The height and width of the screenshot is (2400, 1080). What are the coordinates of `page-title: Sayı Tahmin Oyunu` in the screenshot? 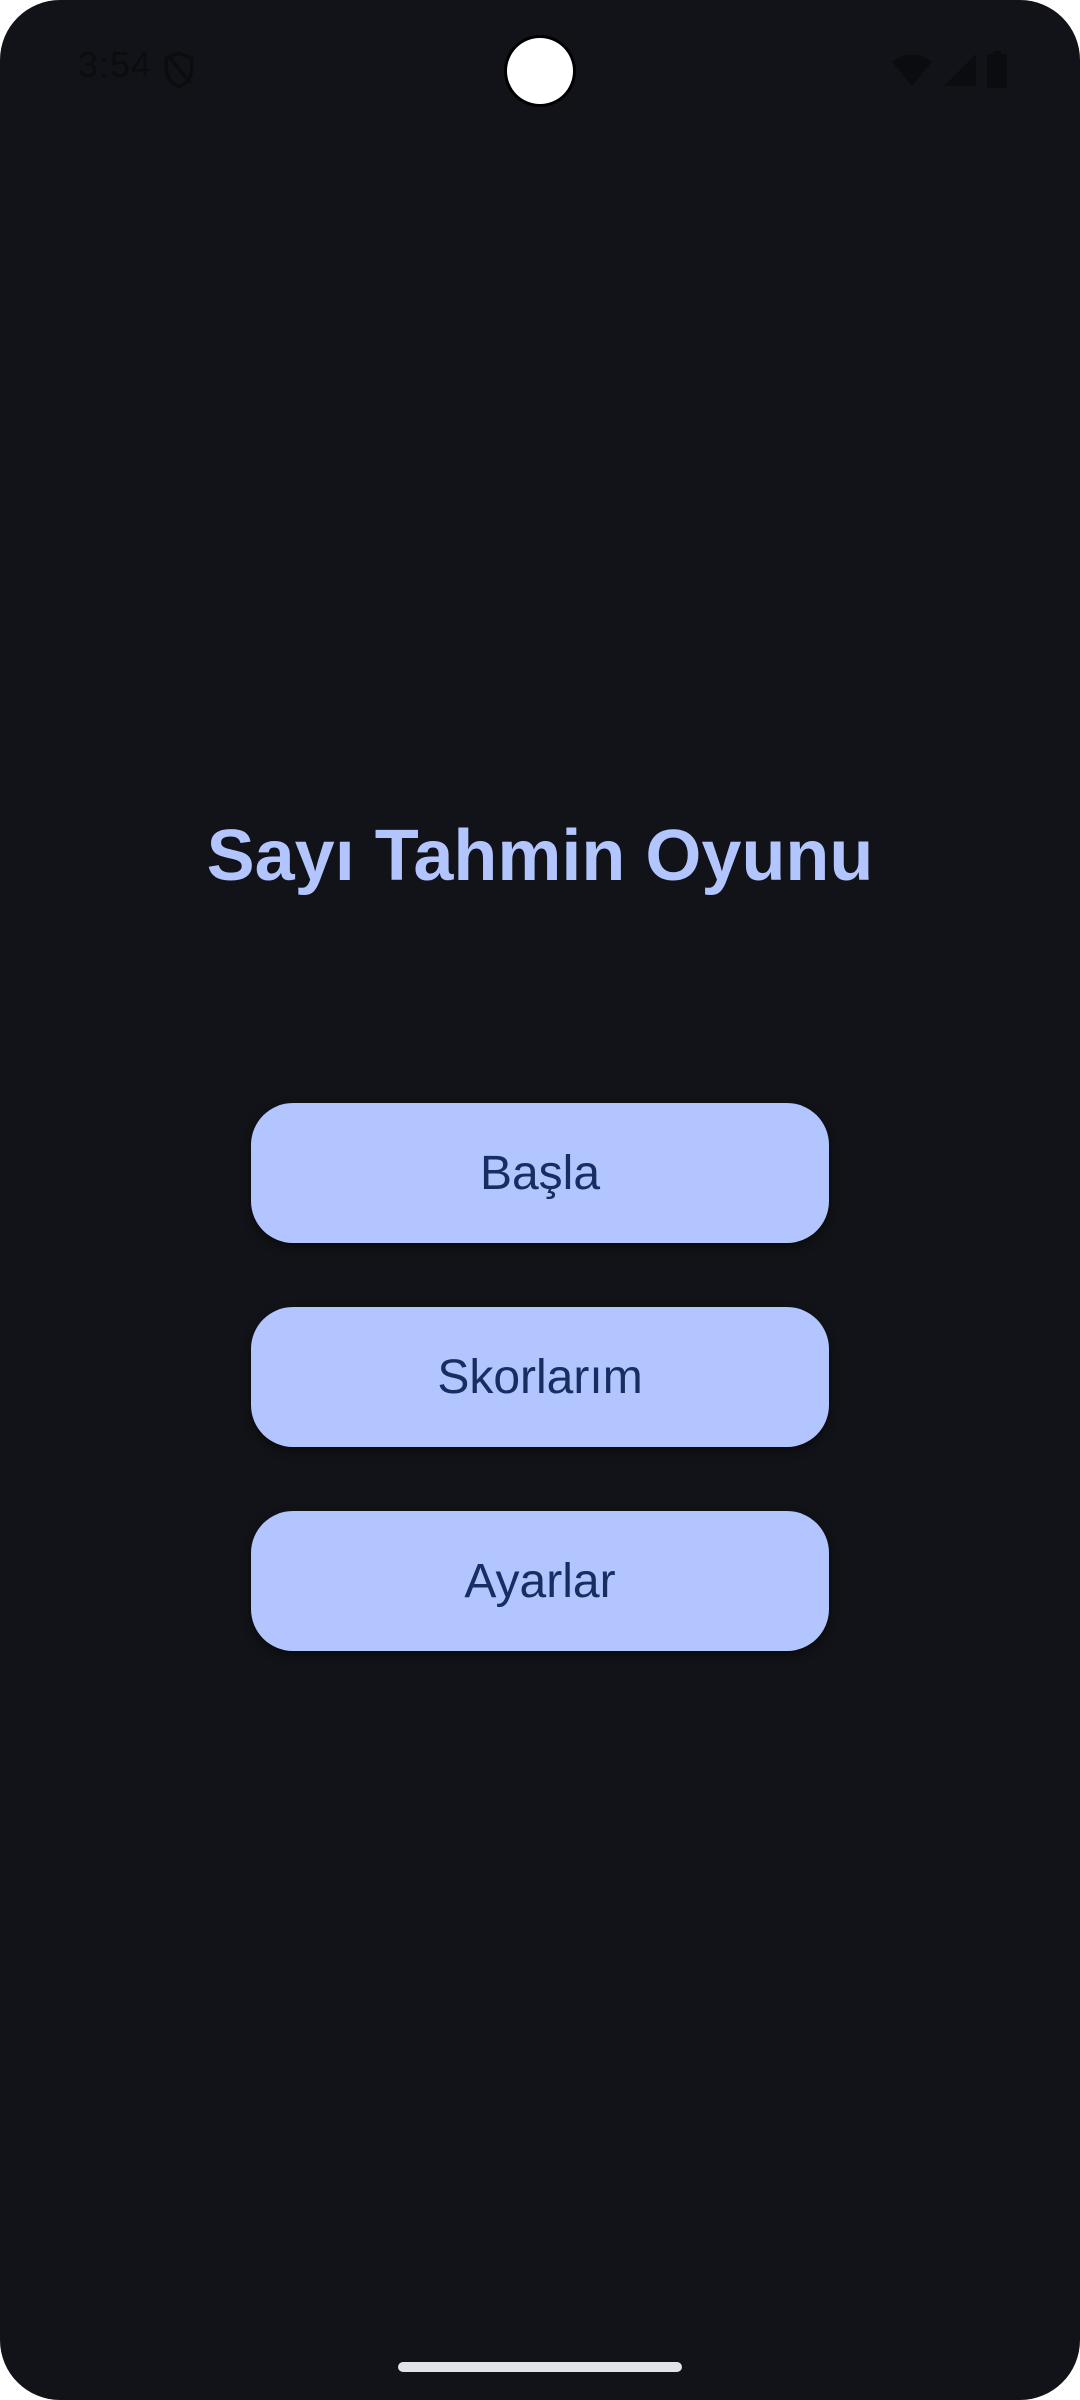 It's located at (540, 856).